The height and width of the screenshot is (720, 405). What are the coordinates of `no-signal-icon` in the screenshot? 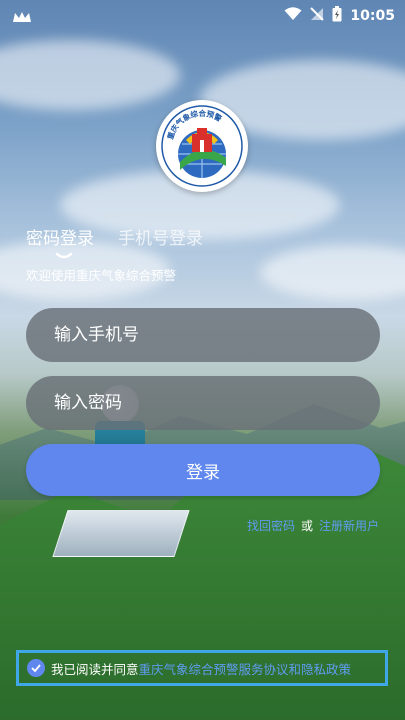 It's located at (317, 16).